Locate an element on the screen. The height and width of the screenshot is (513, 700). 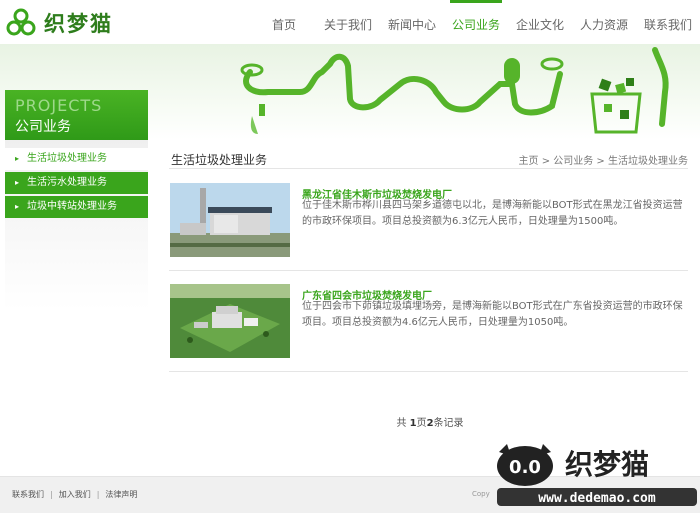
footer-link-join: 加入我们 is located at coordinates (75, 494).